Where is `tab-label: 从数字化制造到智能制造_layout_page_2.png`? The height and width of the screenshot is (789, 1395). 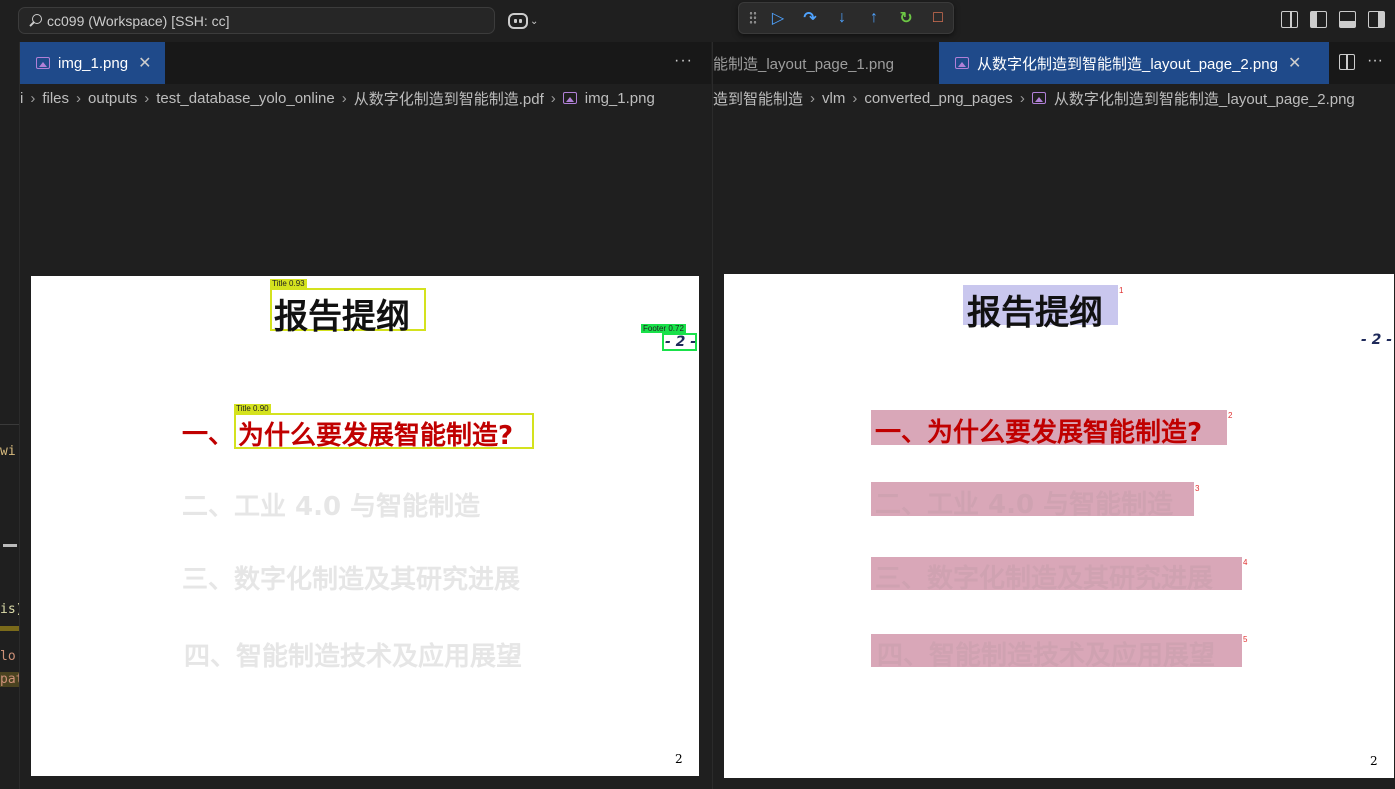
tab-label: 从数字化制造到智能制造_layout_page_2.png is located at coordinates (1127, 64).